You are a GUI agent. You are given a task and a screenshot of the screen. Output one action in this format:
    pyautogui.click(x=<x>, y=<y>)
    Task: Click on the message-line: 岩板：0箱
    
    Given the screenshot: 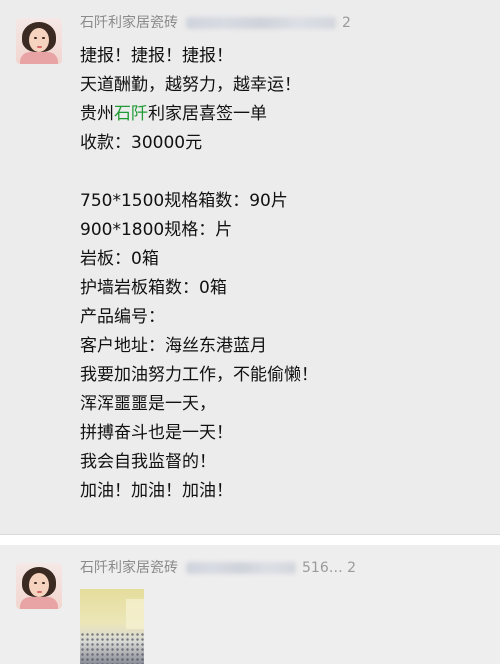 What is the action you would take?
    pyautogui.click(x=119, y=259)
    